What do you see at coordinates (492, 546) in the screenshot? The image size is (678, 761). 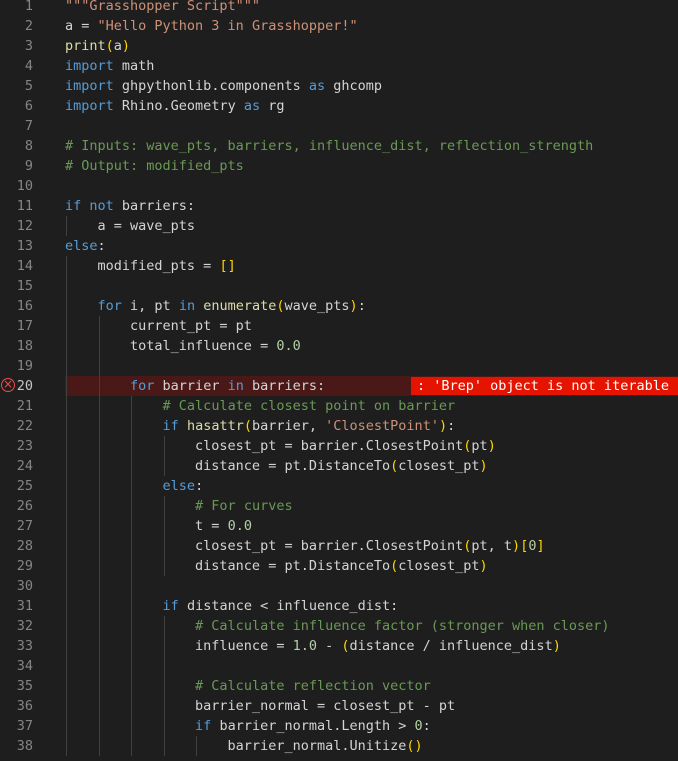 I see `code-token: pt, t` at bounding box center [492, 546].